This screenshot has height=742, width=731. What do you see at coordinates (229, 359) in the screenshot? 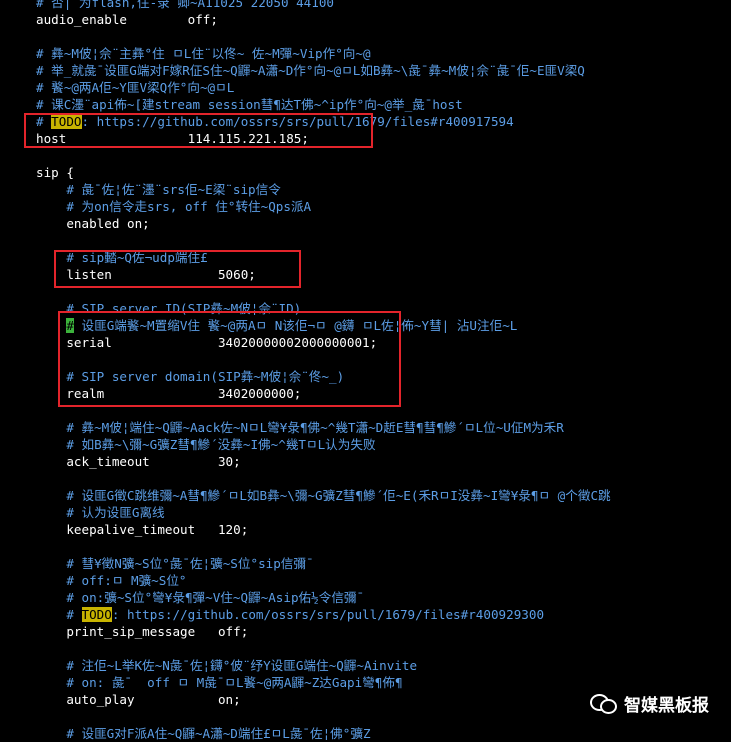
I see `highlight-box-serial-realm` at bounding box center [229, 359].